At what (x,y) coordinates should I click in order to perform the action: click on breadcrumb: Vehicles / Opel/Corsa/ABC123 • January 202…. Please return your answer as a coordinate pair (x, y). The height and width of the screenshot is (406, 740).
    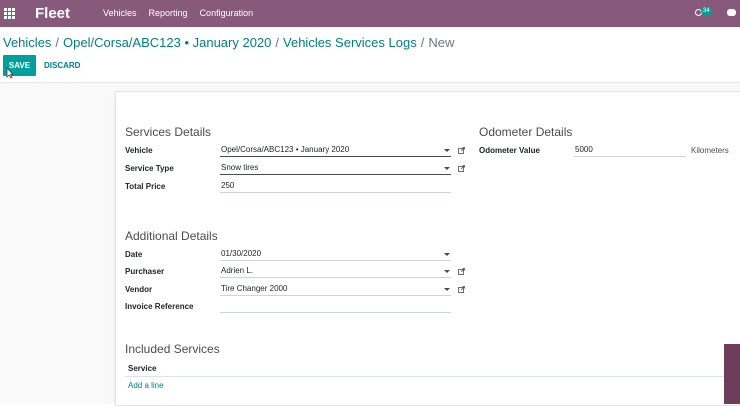
    Looking at the image, I should click on (228, 42).